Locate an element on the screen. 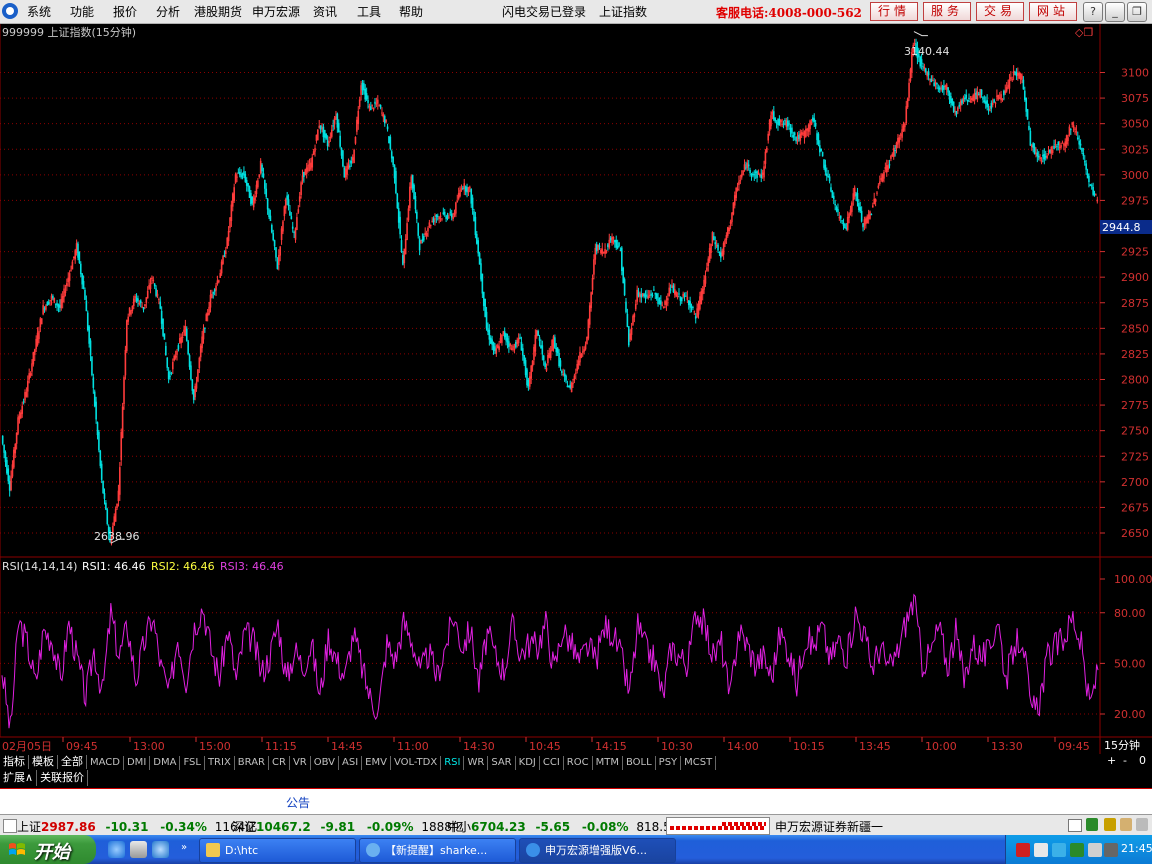 Image resolution: width=1152 pixels, height=864 pixels. tray-input-icon is located at coordinates (1111, 850).